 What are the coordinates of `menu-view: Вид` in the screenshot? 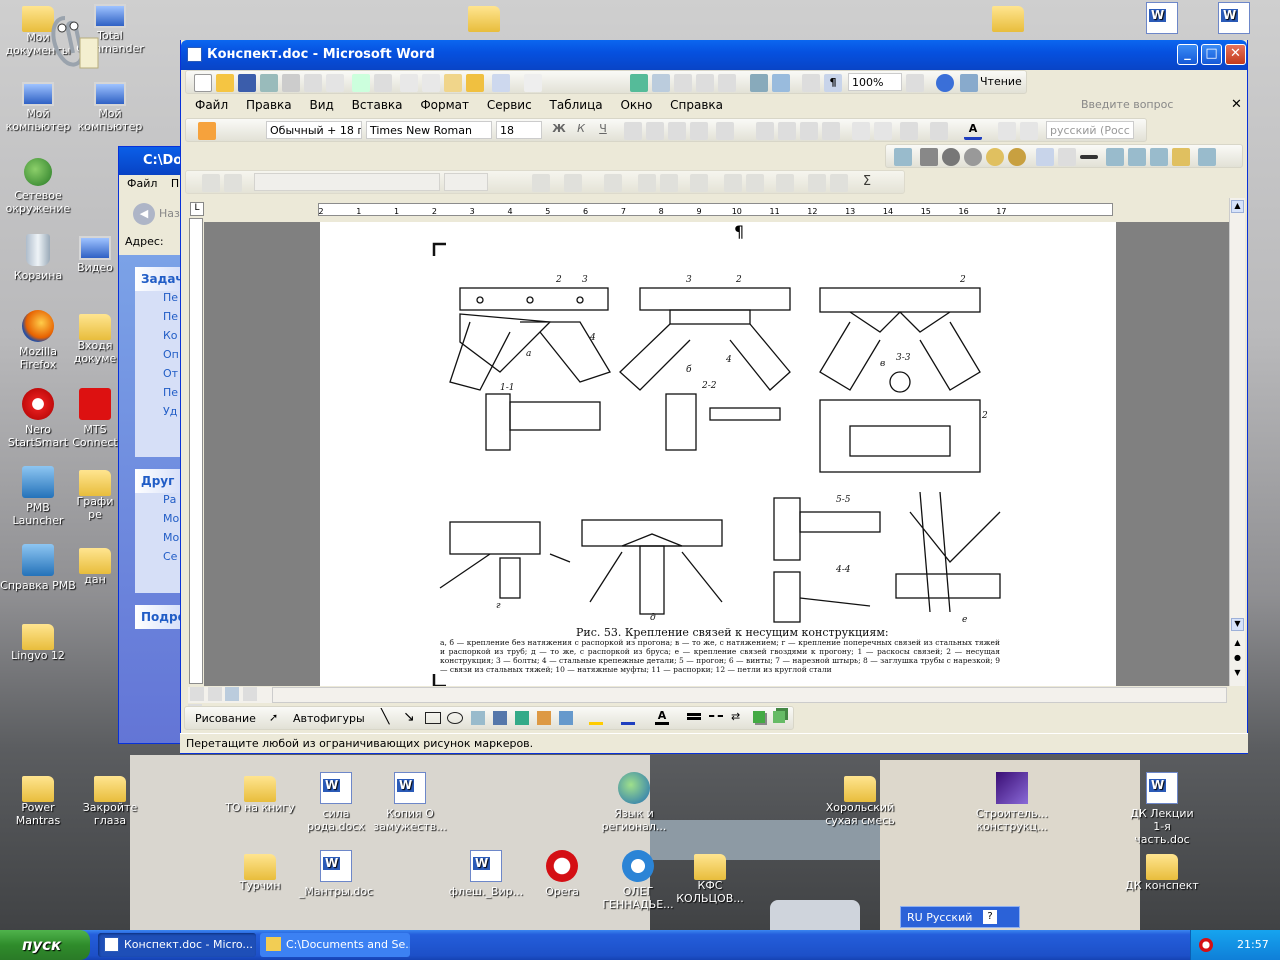 It's located at (321, 105).